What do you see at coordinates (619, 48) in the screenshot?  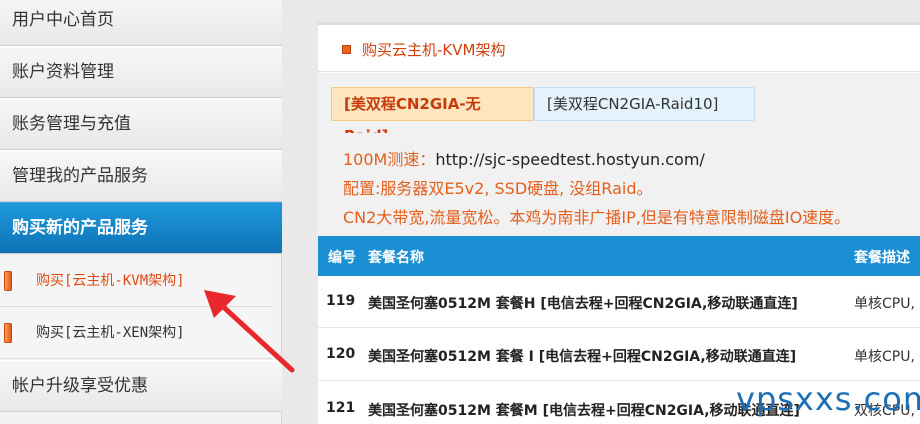 I see `panel-header: 购买云主机-KVM架构` at bounding box center [619, 48].